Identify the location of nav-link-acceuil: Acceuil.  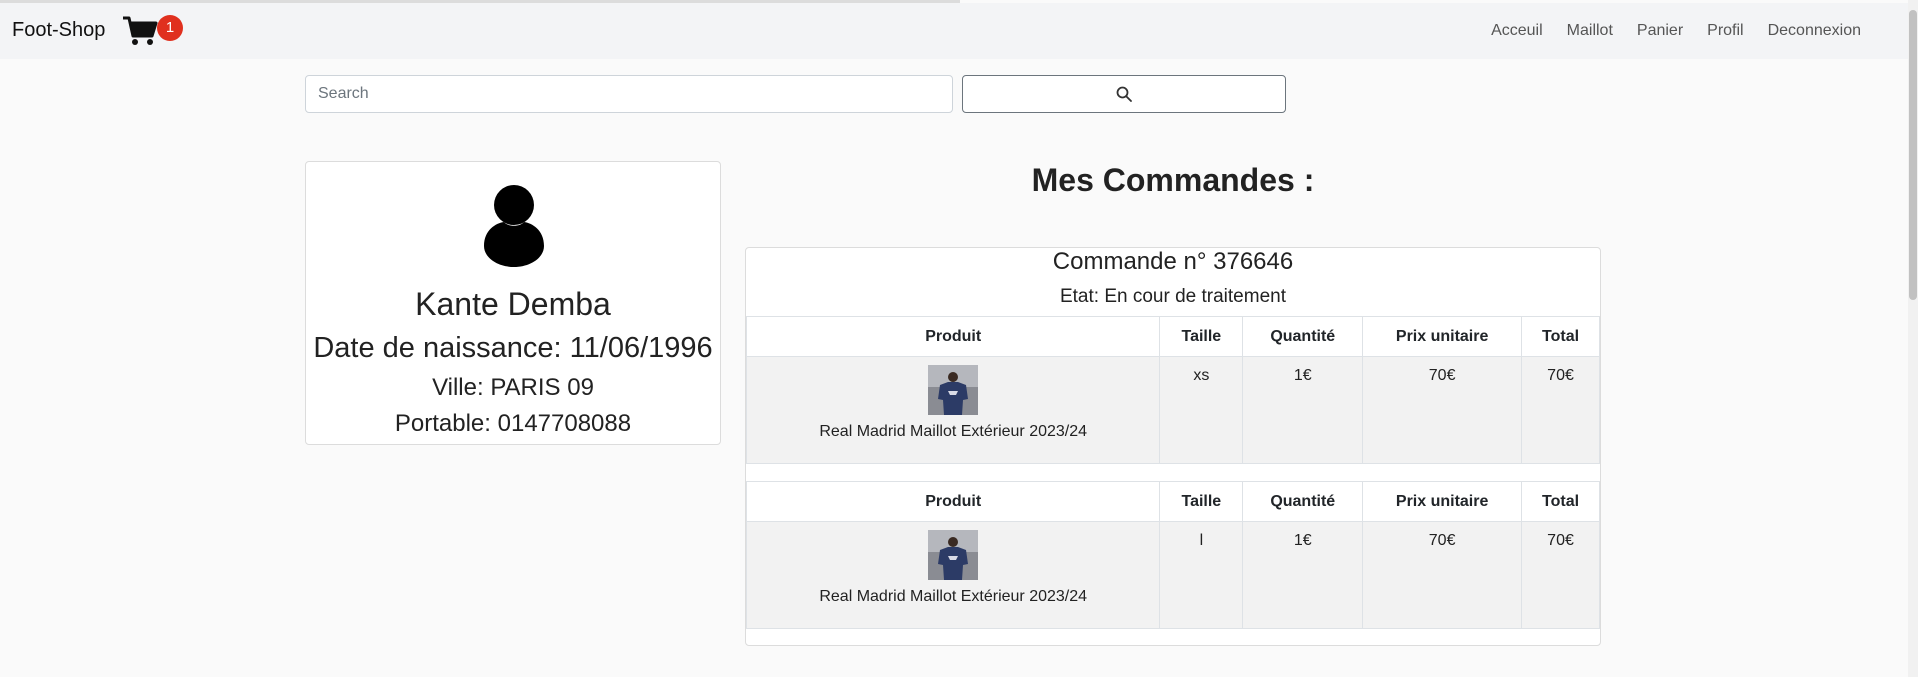
(1517, 31).